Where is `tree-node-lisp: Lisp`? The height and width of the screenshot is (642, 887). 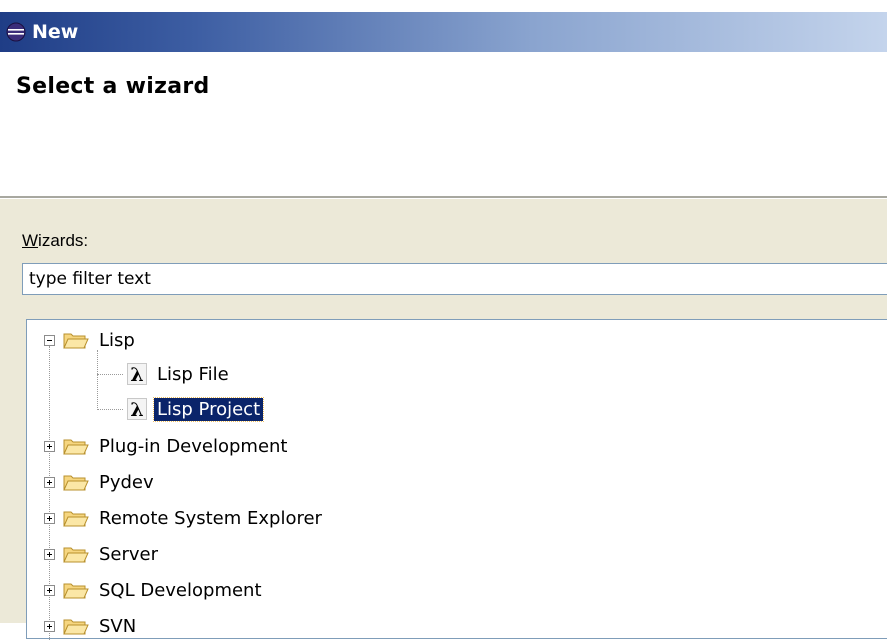 tree-node-lisp: Lisp is located at coordinates (91, 340).